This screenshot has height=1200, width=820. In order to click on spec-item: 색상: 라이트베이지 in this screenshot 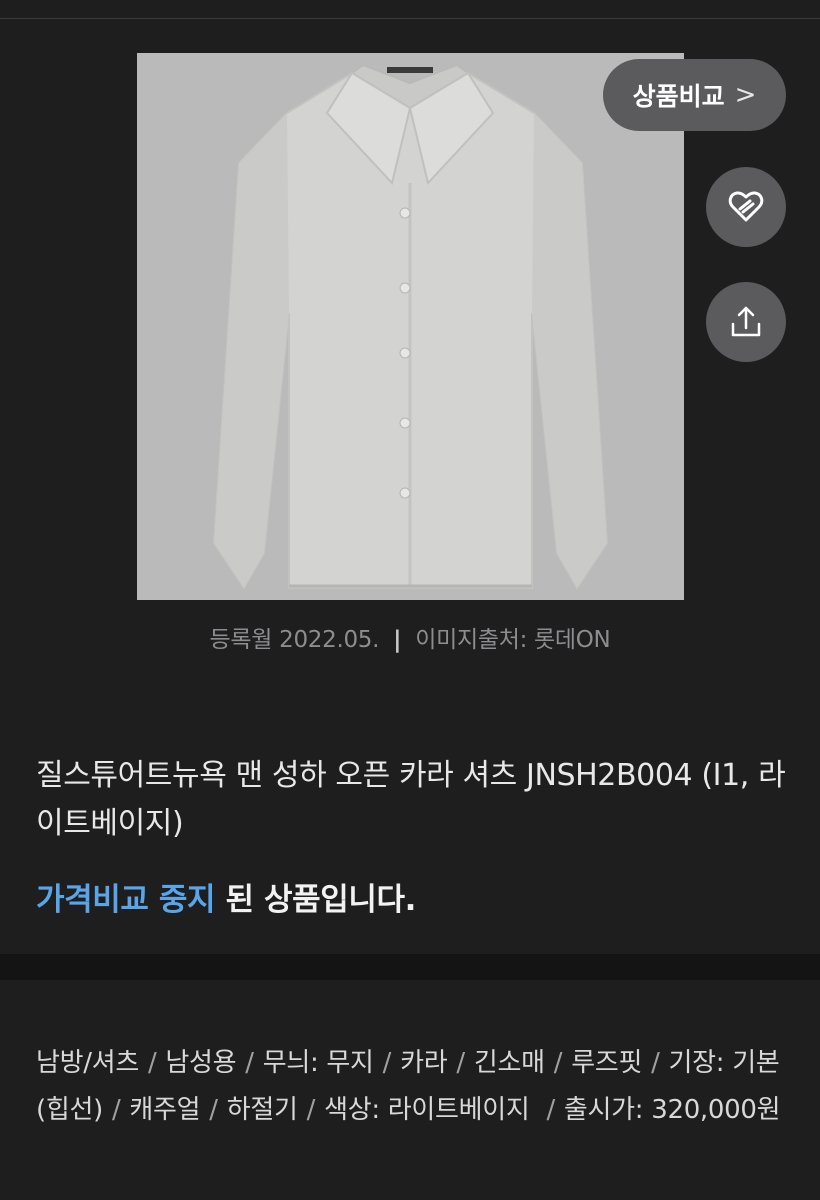, I will do `click(431, 1110)`.